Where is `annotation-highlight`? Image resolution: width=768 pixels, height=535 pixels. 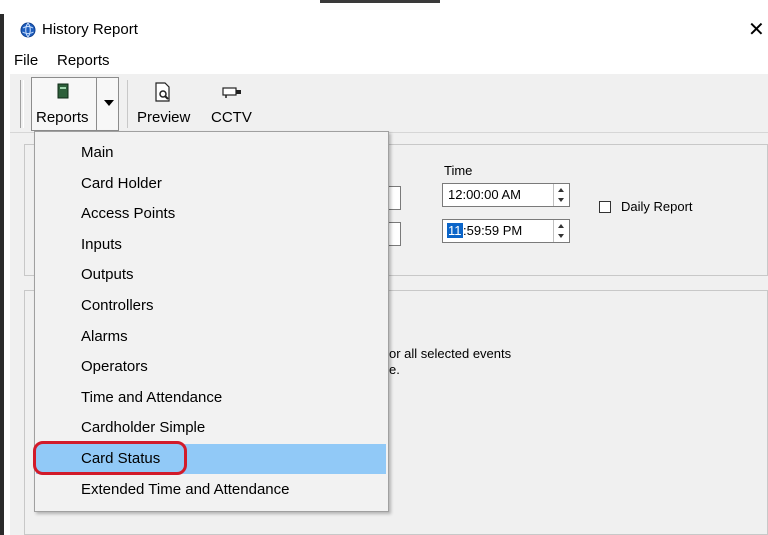
annotation-highlight is located at coordinates (110, 458).